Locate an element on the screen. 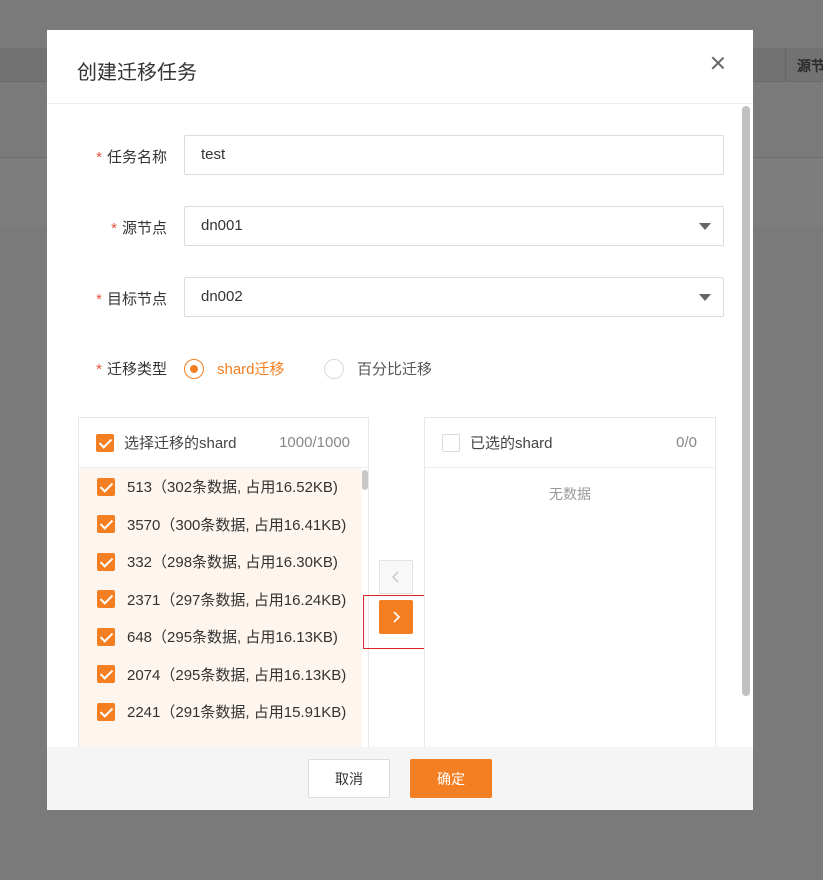  selected-shard-panel-header: 已选的shard 0/0 is located at coordinates (570, 443).